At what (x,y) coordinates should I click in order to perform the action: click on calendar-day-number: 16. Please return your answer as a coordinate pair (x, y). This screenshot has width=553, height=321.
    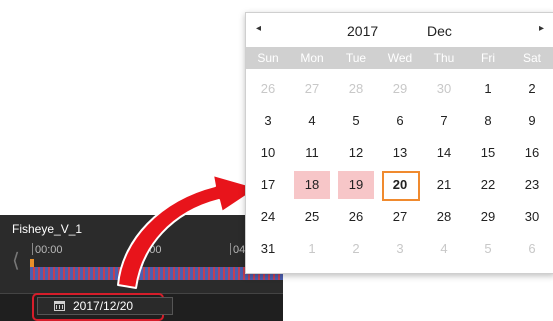
    Looking at the image, I should click on (532, 152).